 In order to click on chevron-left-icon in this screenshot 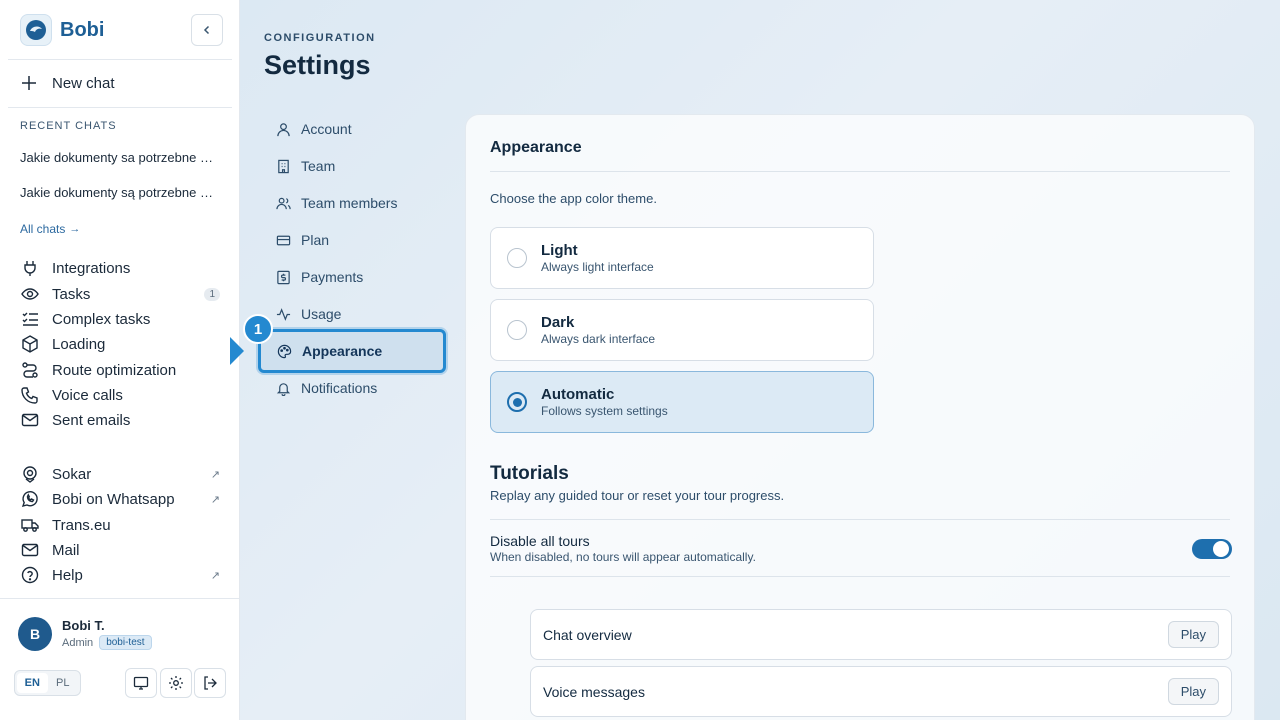, I will do `click(206, 30)`.